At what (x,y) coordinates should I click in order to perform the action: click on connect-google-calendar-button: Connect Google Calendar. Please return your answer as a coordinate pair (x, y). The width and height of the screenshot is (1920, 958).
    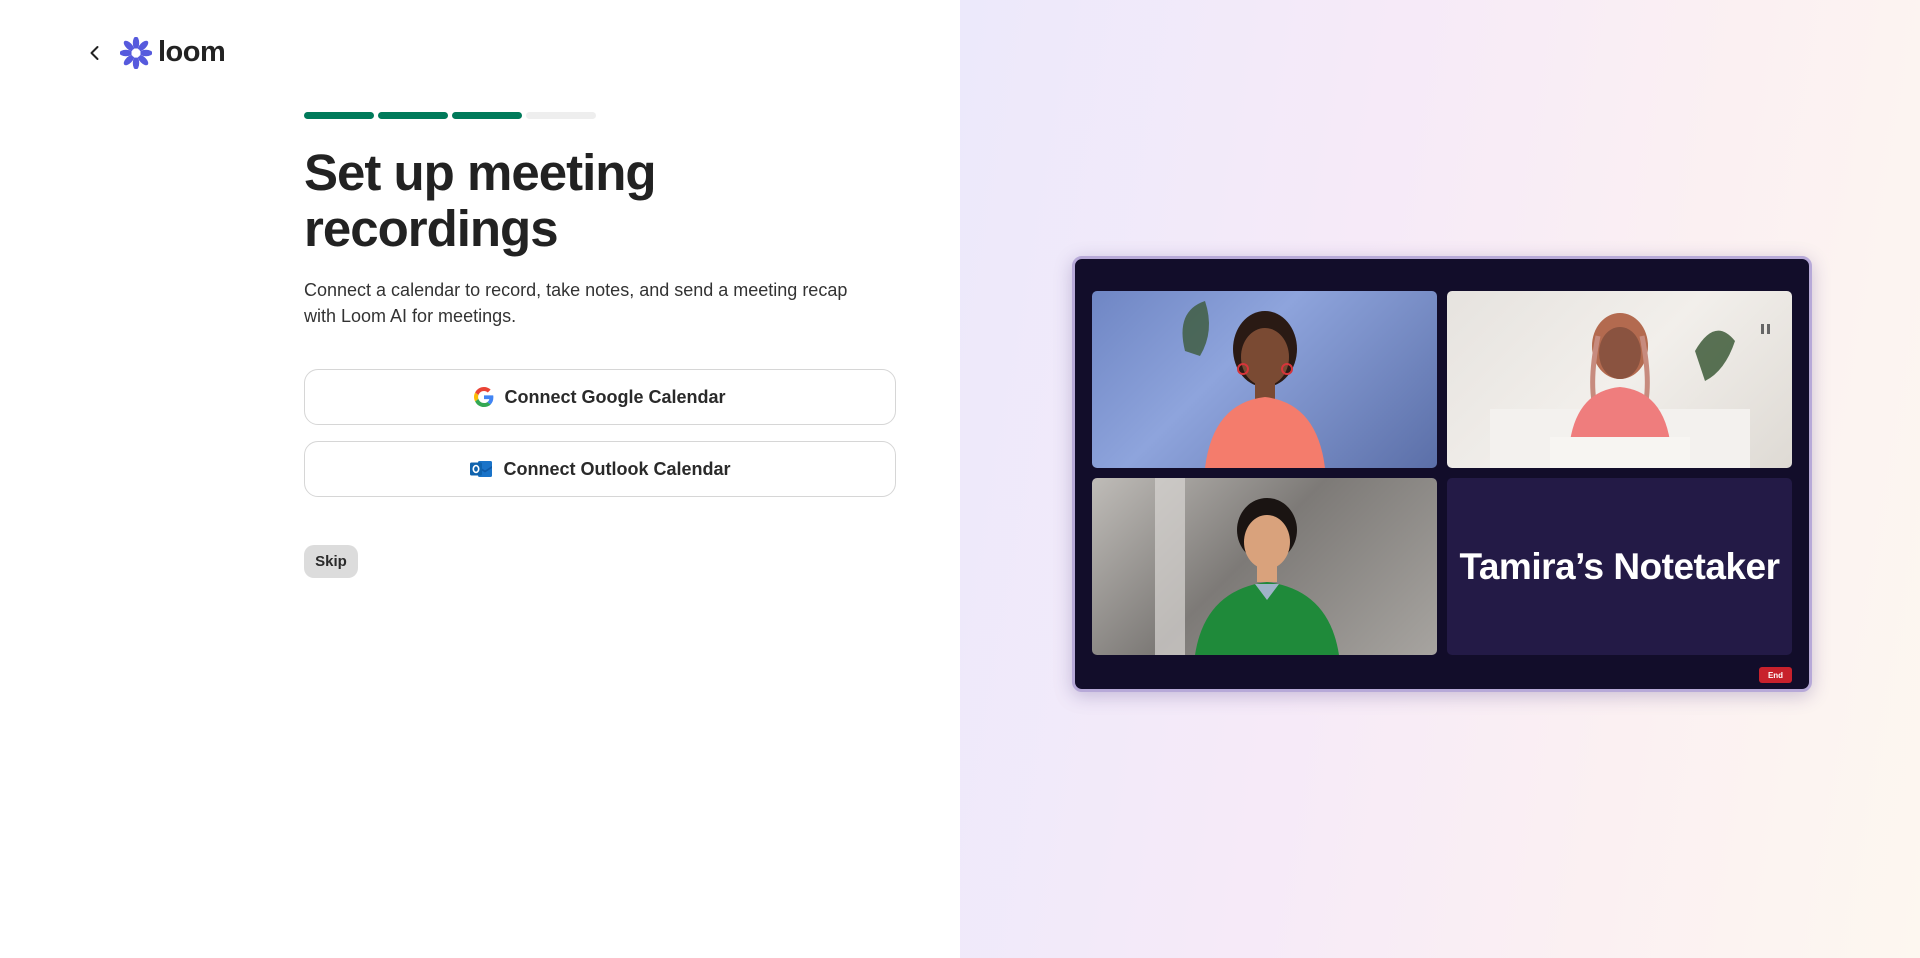
    Looking at the image, I should click on (600, 397).